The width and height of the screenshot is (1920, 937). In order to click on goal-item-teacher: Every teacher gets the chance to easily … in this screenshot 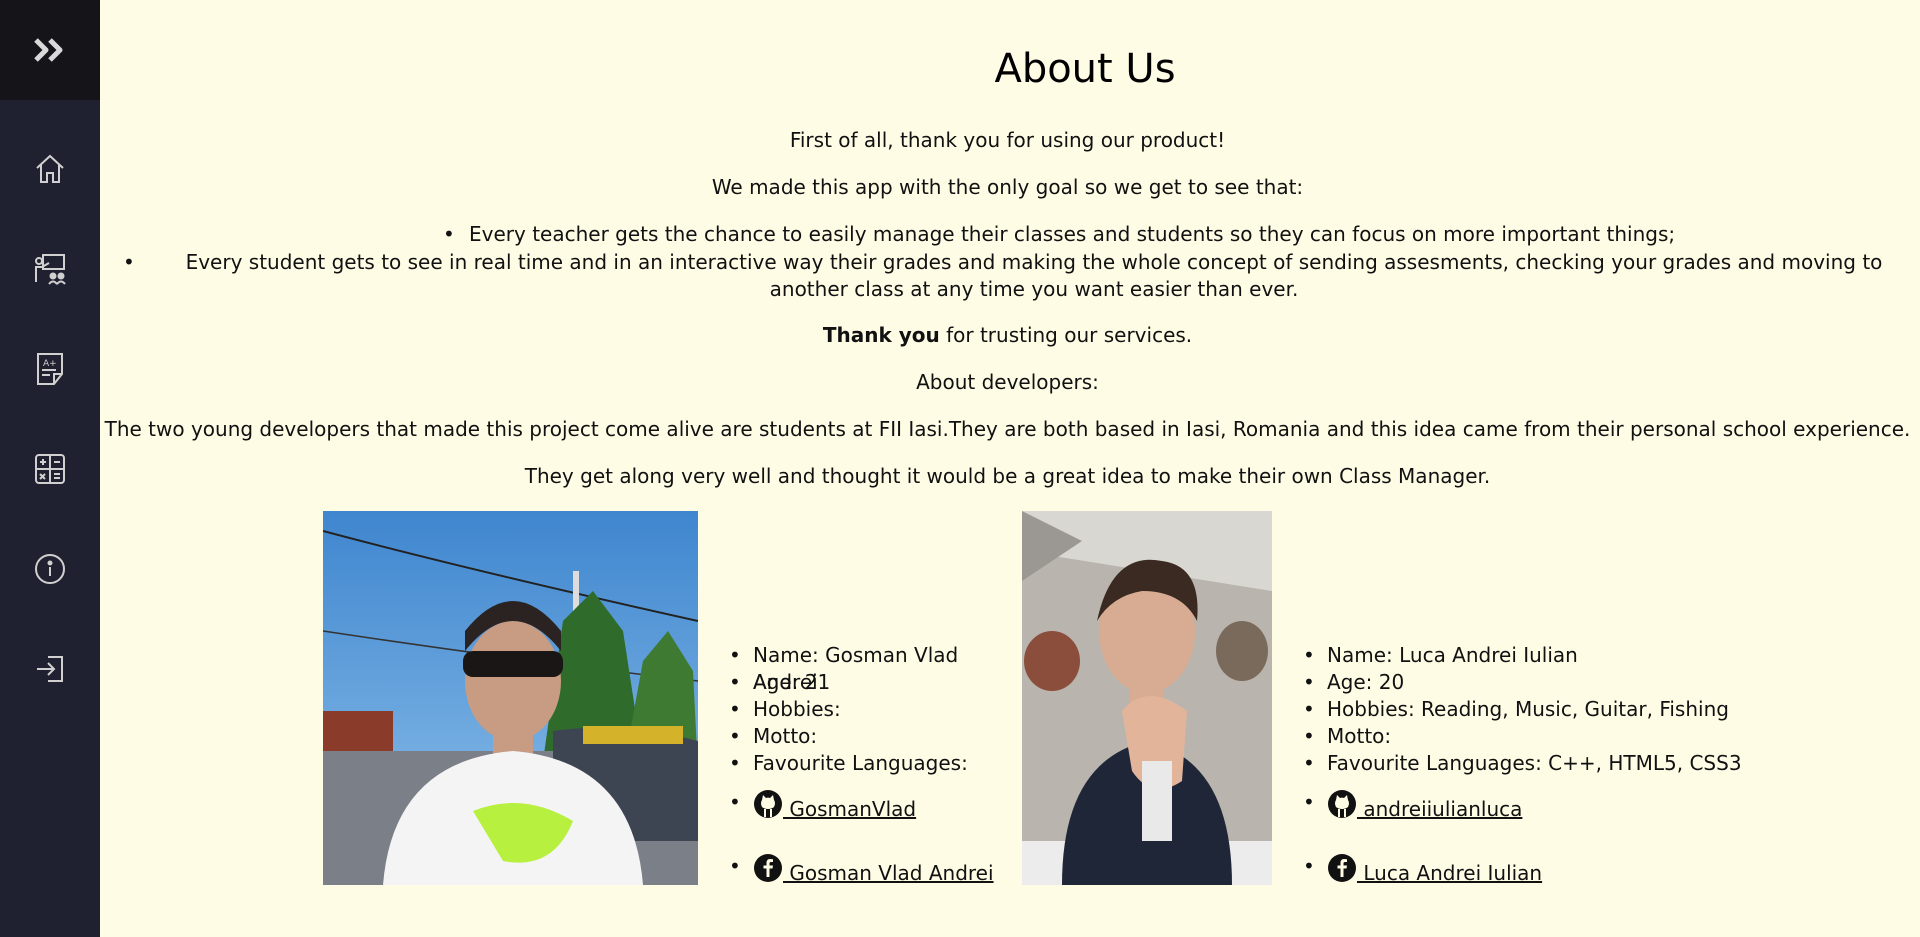, I will do `click(1059, 234)`.